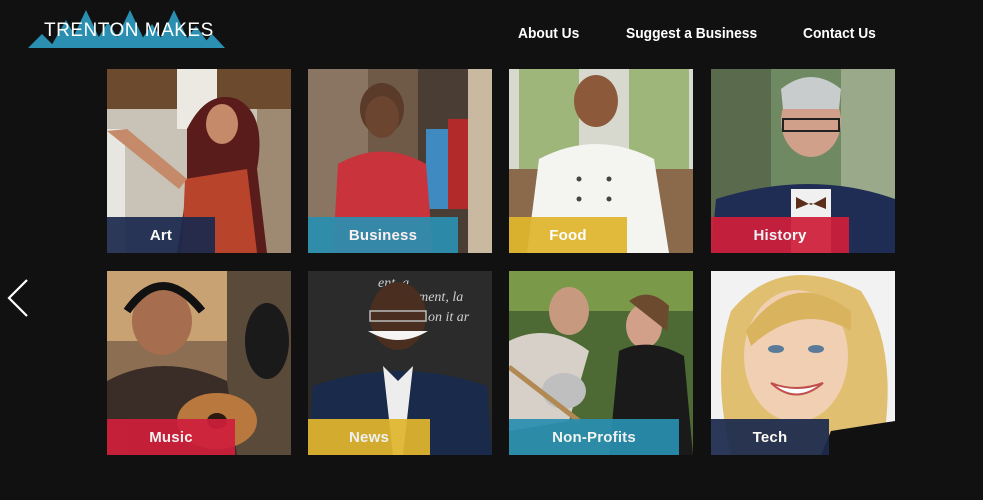 This screenshot has height=500, width=983. Describe the element at coordinates (770, 437) in the screenshot. I see `category-label: Tech` at that location.